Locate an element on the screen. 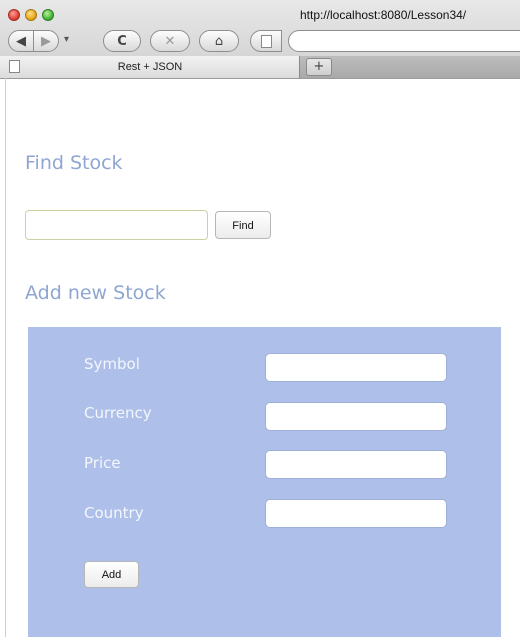 Image resolution: width=520 pixels, height=637 pixels. zoom-window-icon is located at coordinates (48, 15).